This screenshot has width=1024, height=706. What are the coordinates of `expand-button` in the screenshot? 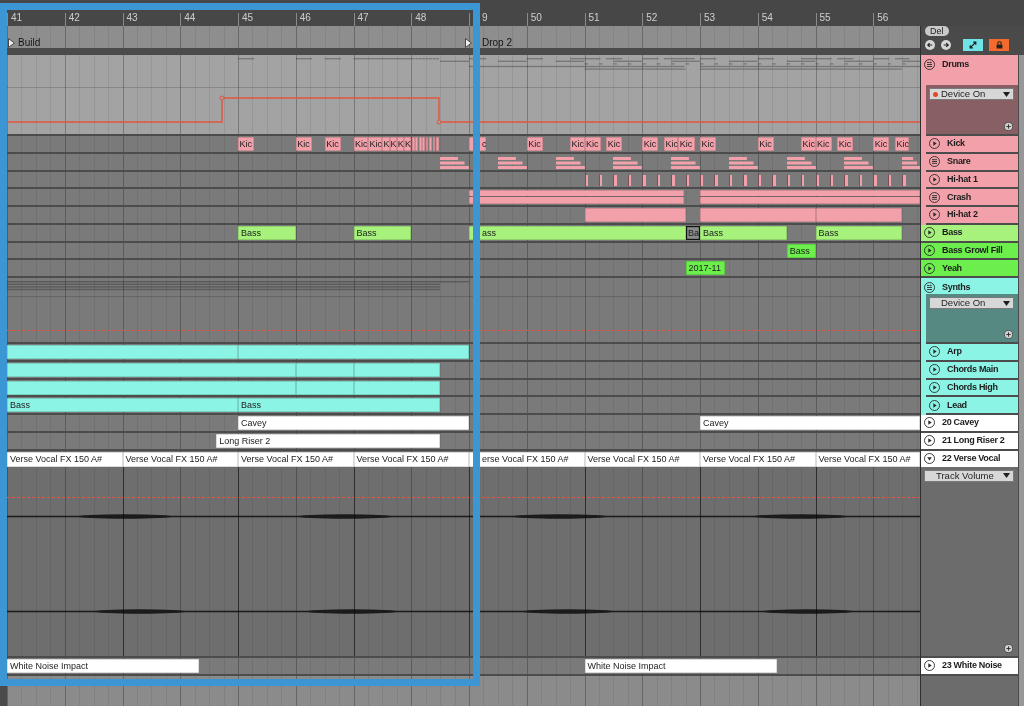 It's located at (973, 45).